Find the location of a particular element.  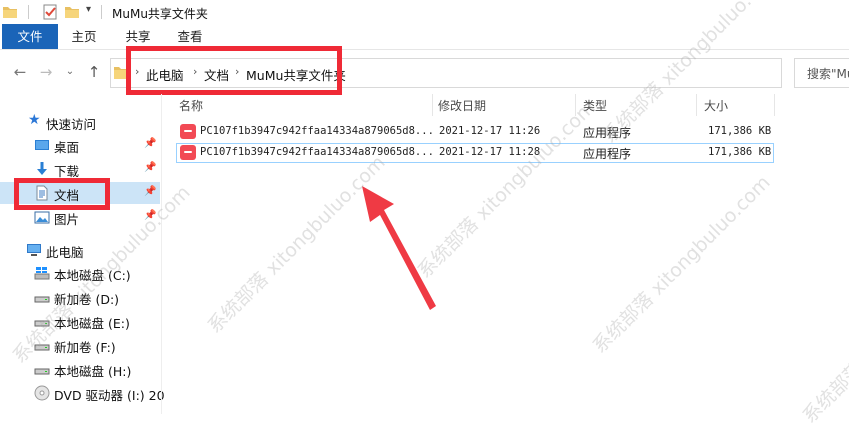

sidebar-item-dvd: DVD 驱动器 (I:) 20 is located at coordinates (82, 393).